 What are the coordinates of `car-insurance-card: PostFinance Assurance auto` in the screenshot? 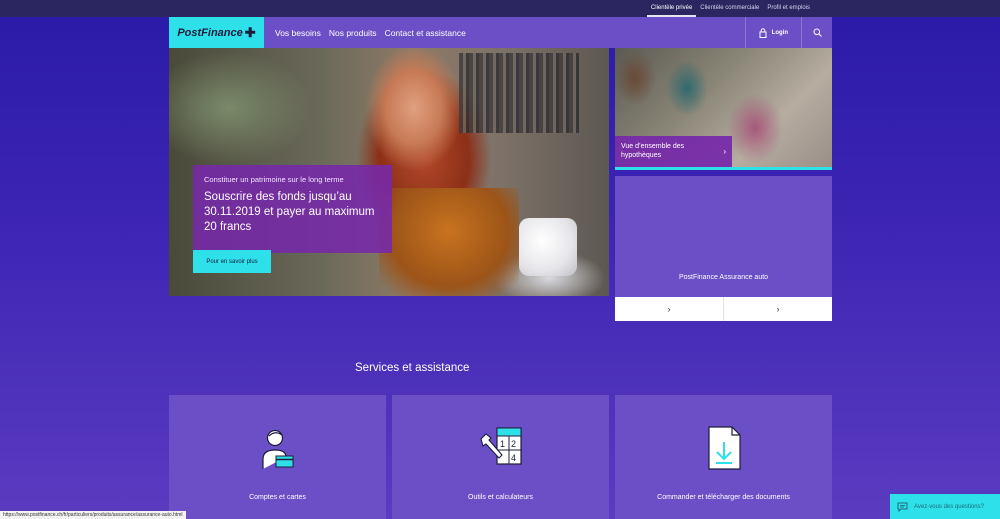 It's located at (723, 236).